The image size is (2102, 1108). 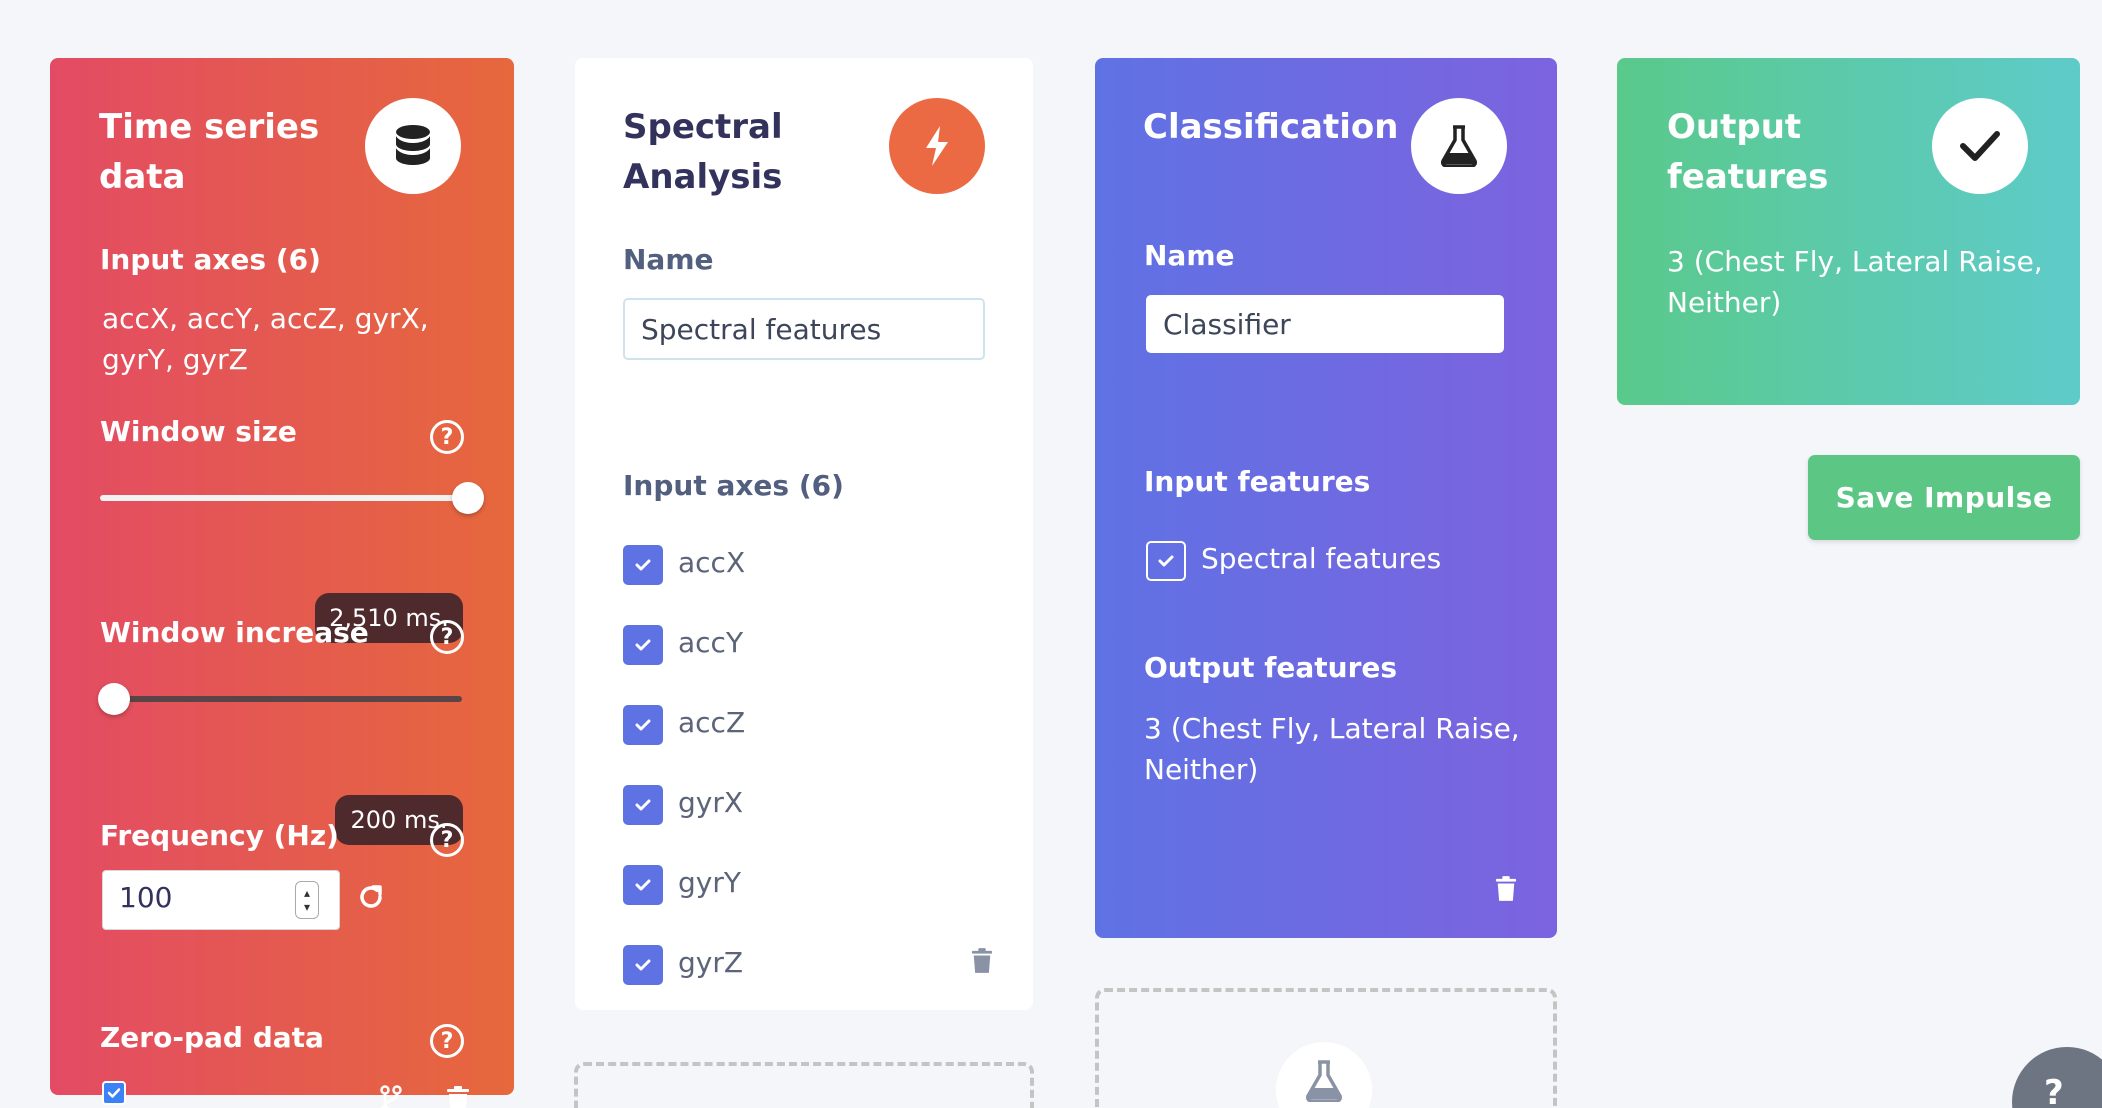 What do you see at coordinates (447, 437) in the screenshot?
I see `window-size-help-icon: ?` at bounding box center [447, 437].